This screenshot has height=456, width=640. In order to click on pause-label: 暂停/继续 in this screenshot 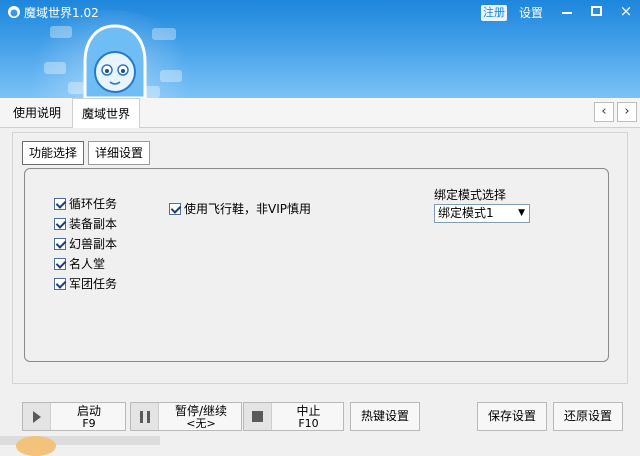, I will do `click(201, 411)`.